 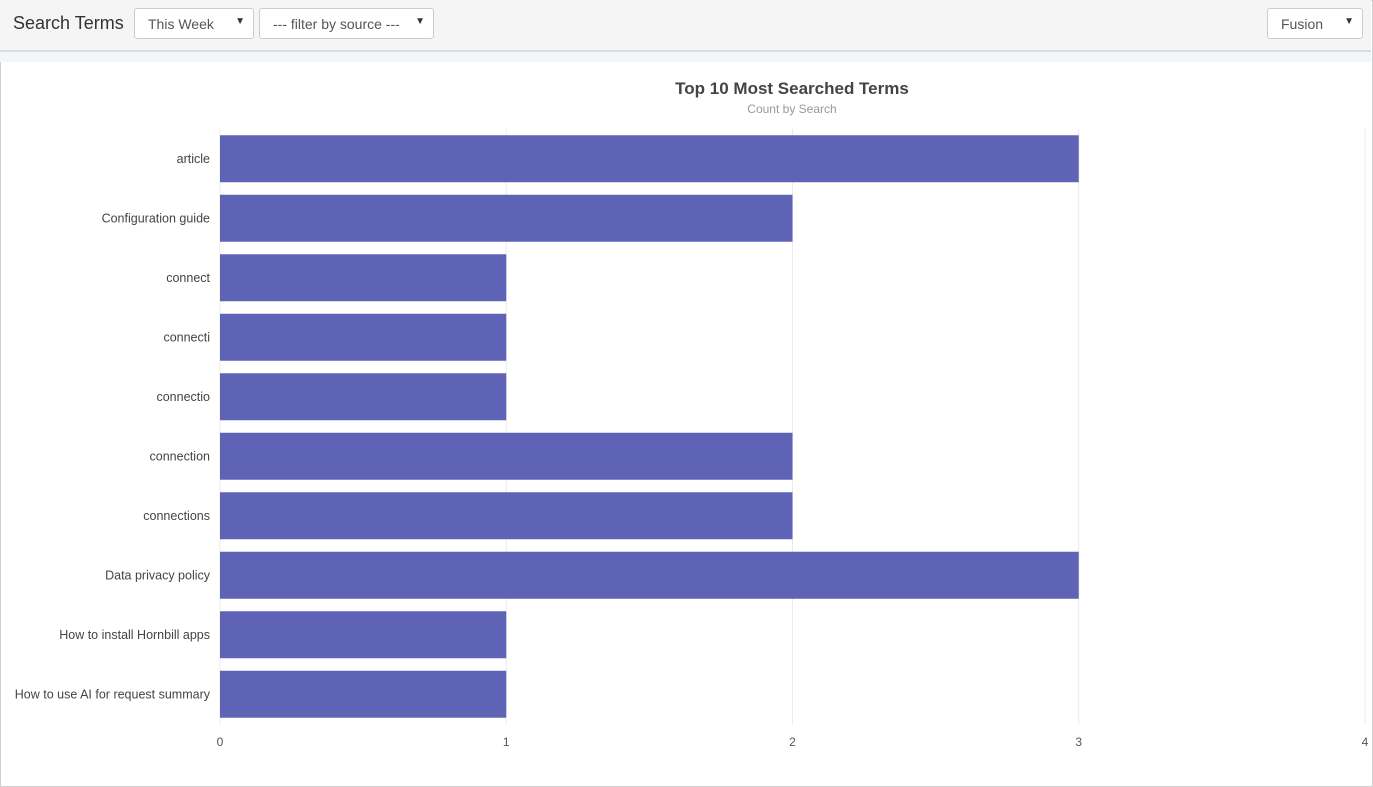 What do you see at coordinates (336, 24) in the screenshot?
I see `source-value: --- filter by source ---` at bounding box center [336, 24].